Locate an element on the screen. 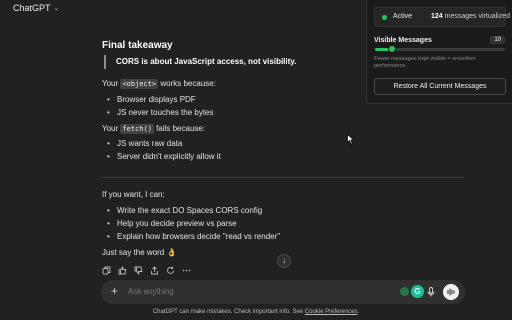 This screenshot has height=320, width=512. paragraph-object: Your <object> works because: is located at coordinates (159, 84).